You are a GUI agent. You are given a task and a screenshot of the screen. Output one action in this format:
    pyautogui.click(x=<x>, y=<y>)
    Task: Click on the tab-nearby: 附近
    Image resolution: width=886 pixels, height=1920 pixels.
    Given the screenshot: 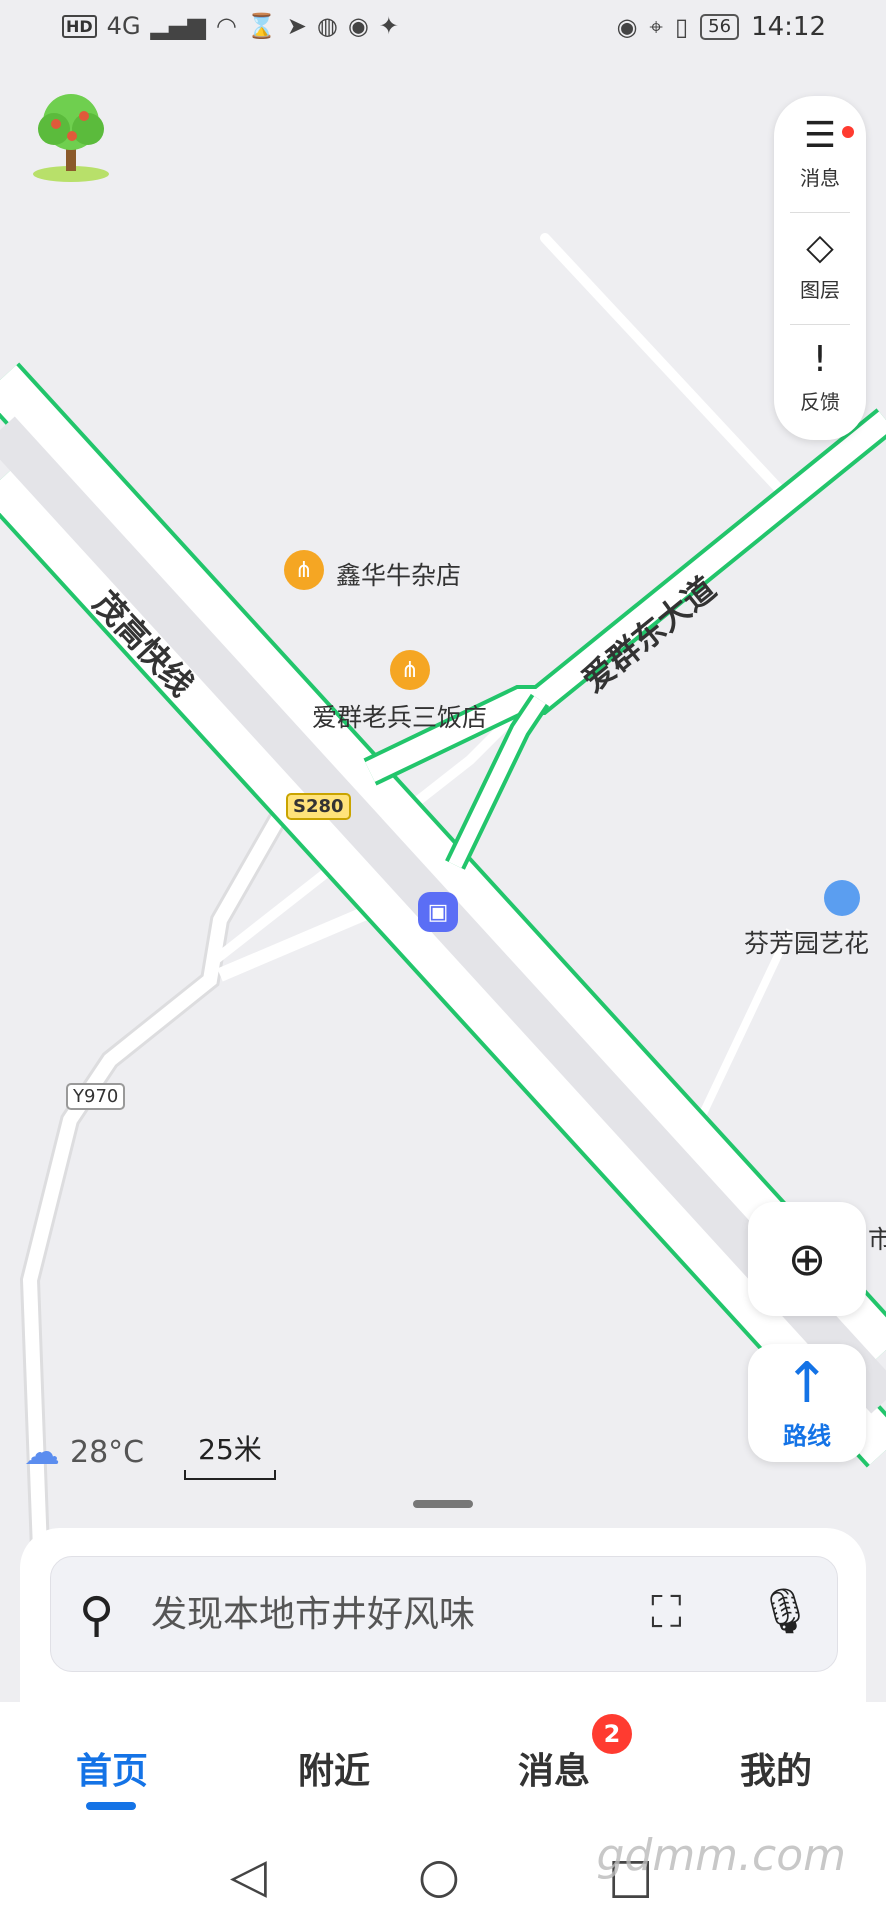 What is the action you would take?
    pyautogui.click(x=334, y=1768)
    